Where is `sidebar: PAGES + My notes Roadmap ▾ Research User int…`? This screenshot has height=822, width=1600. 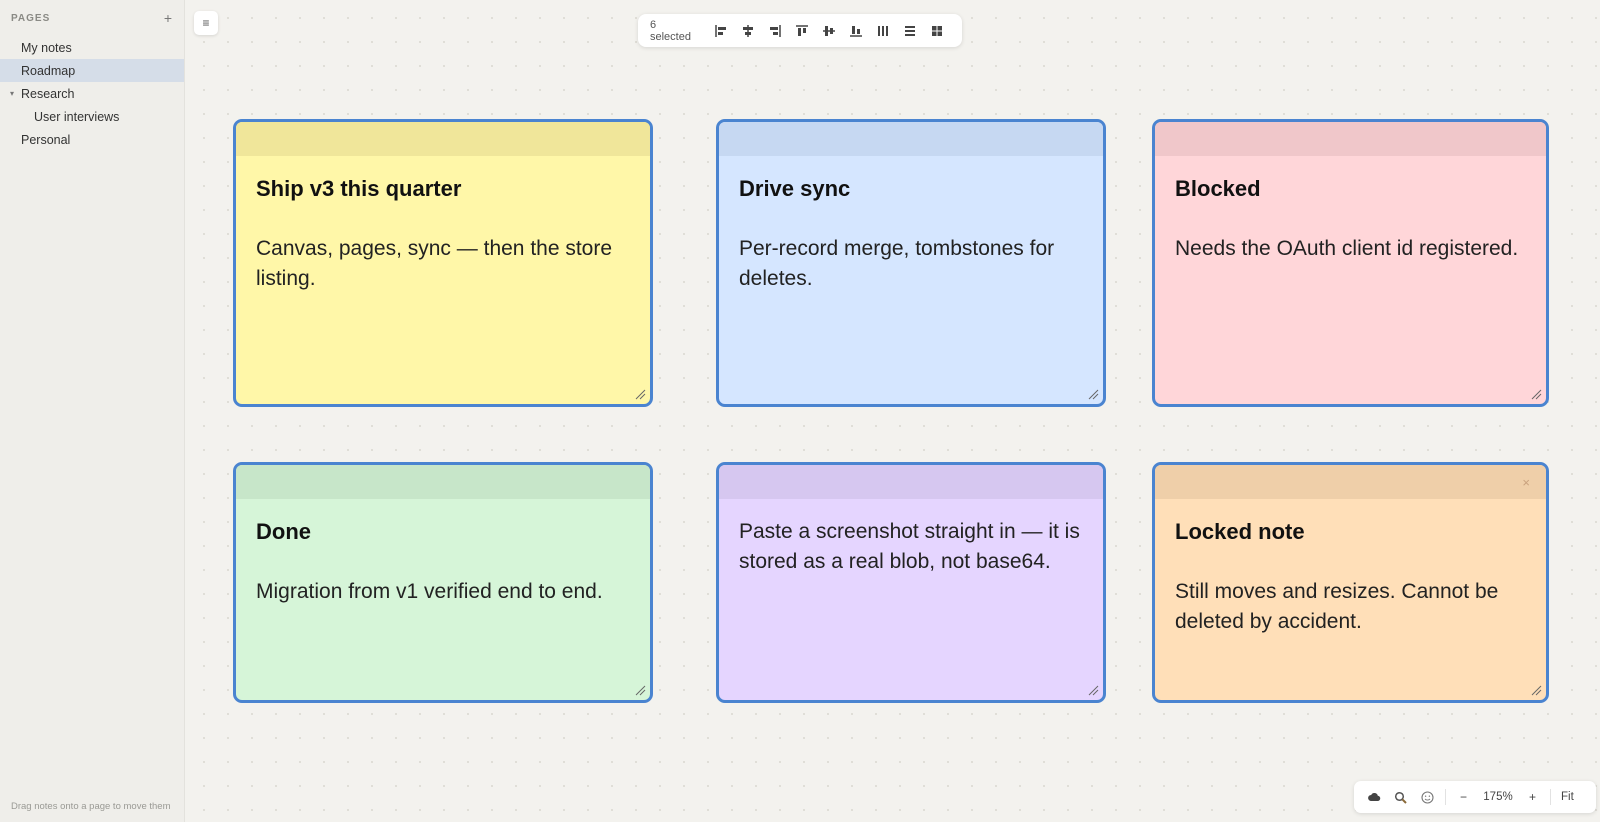 sidebar: PAGES + My notes Roadmap ▾ Research User int… is located at coordinates (92, 411).